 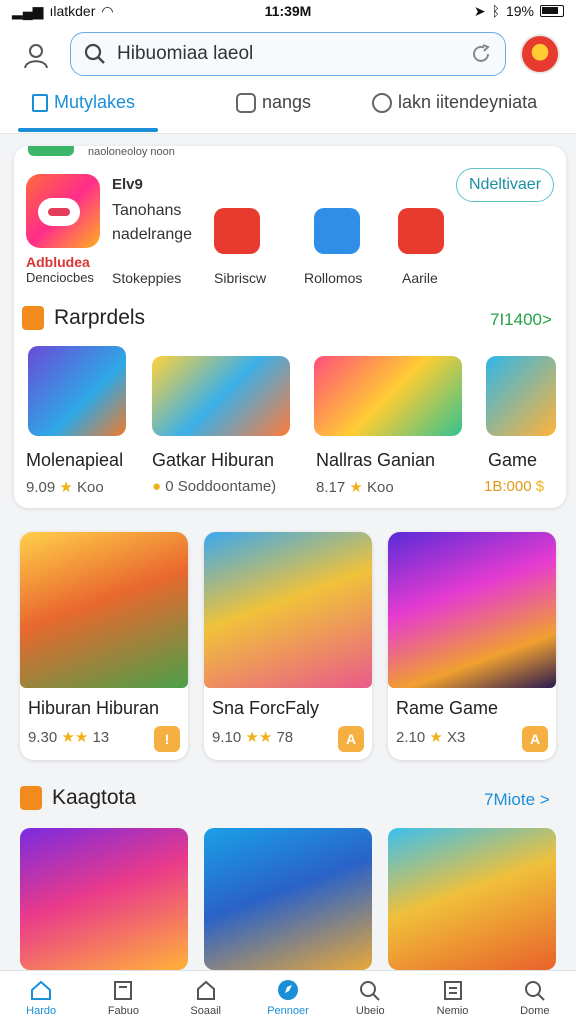 I want to click on nav-label: Soaail, so click(x=205, y=1011).